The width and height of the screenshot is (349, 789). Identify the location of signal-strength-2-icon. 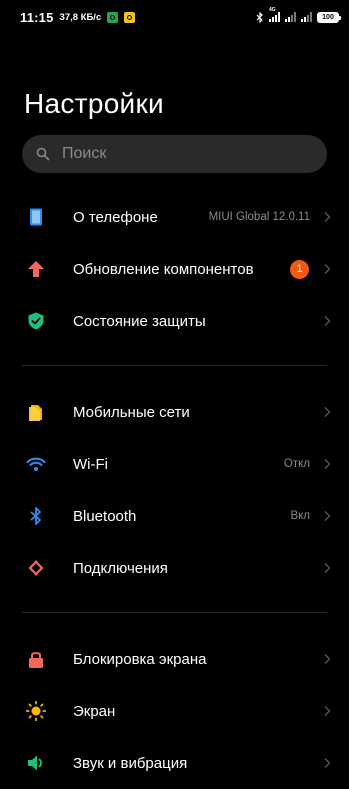
(290, 17).